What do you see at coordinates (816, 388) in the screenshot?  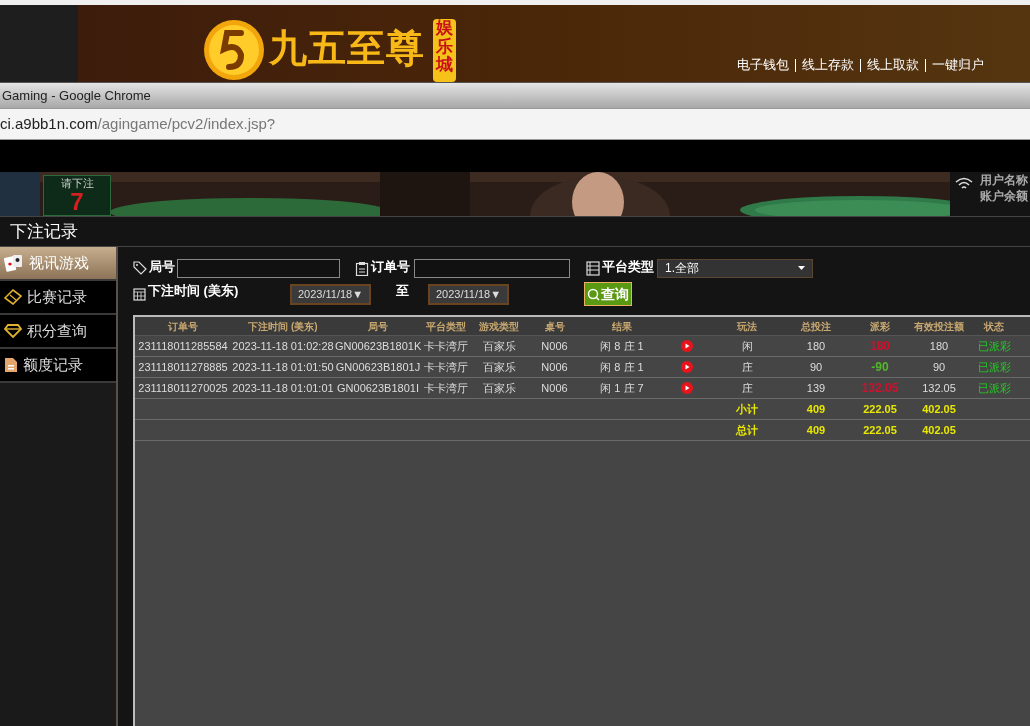 I see `table-cell-text: 139` at bounding box center [816, 388].